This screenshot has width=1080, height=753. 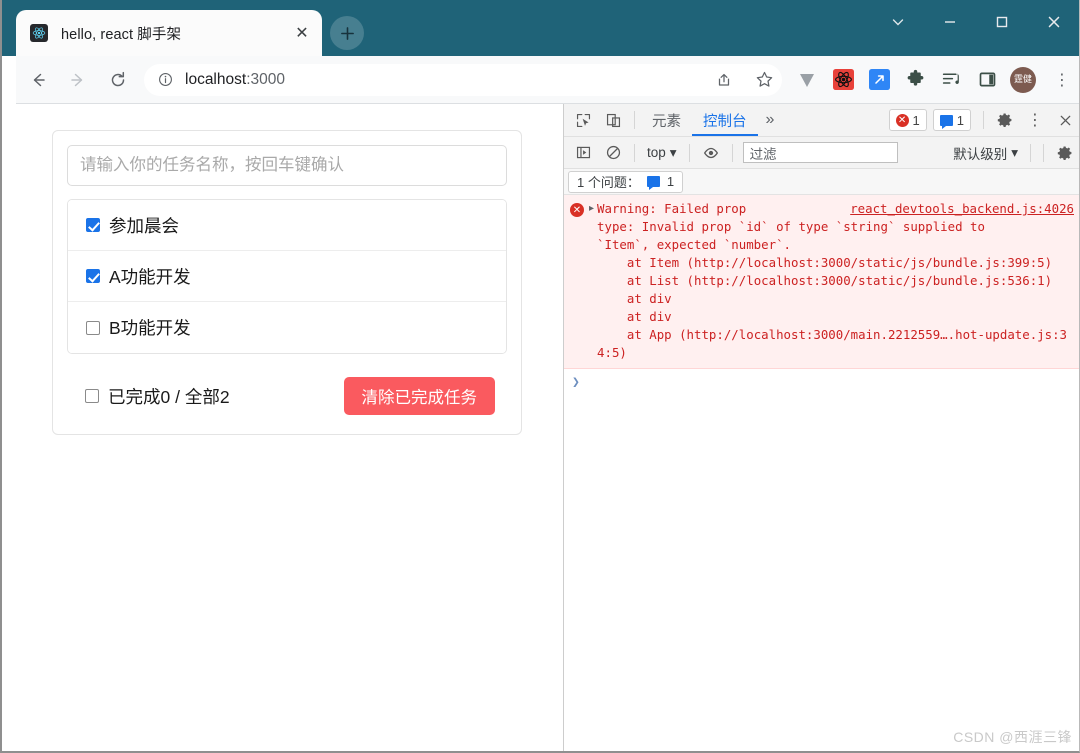 I want to click on watermark: CSDN @西涯三锋, so click(x=1012, y=737).